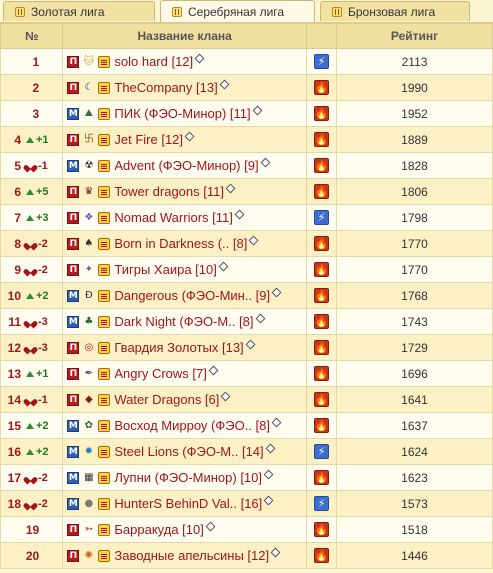 The width and height of the screenshot is (493, 573). I want to click on tab-label: Золотая лига, so click(68, 11).